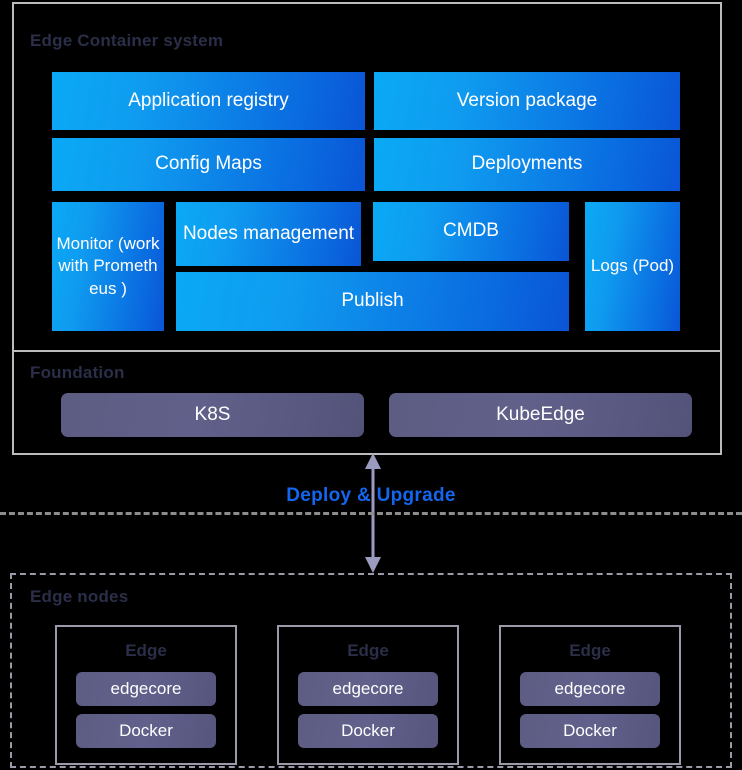 This screenshot has width=742, height=770. I want to click on tile-nodes-management: Nodes management, so click(268, 234).